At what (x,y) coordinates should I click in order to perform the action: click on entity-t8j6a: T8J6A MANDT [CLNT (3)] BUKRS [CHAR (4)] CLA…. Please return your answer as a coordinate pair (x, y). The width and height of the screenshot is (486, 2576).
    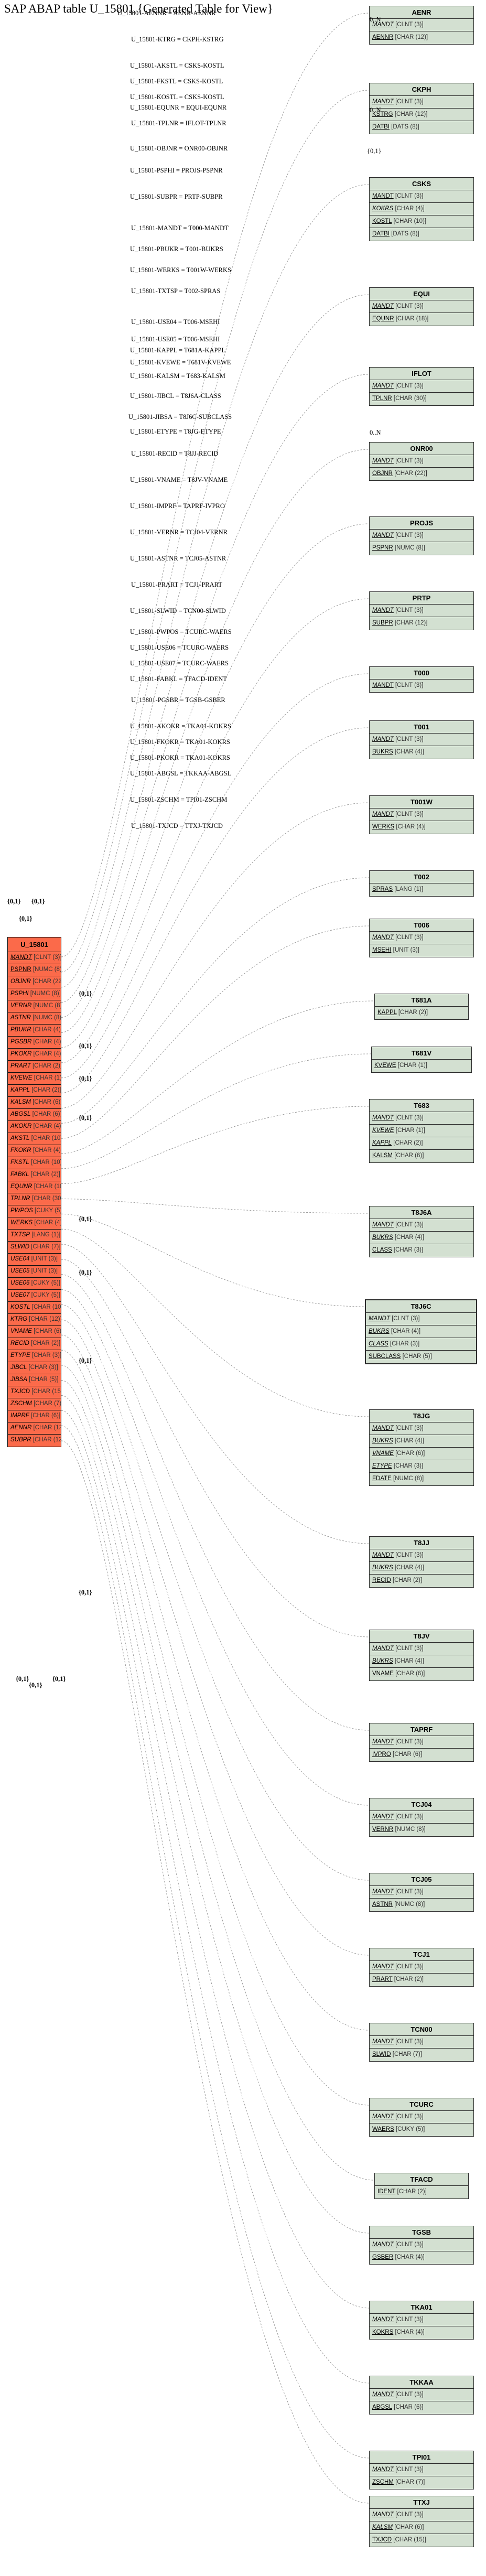
    Looking at the image, I should click on (421, 1231).